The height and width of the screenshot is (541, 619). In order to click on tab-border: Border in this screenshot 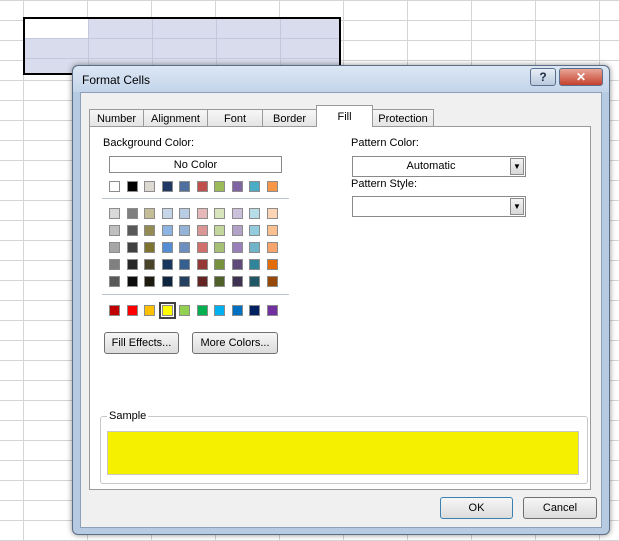, I will do `click(289, 118)`.